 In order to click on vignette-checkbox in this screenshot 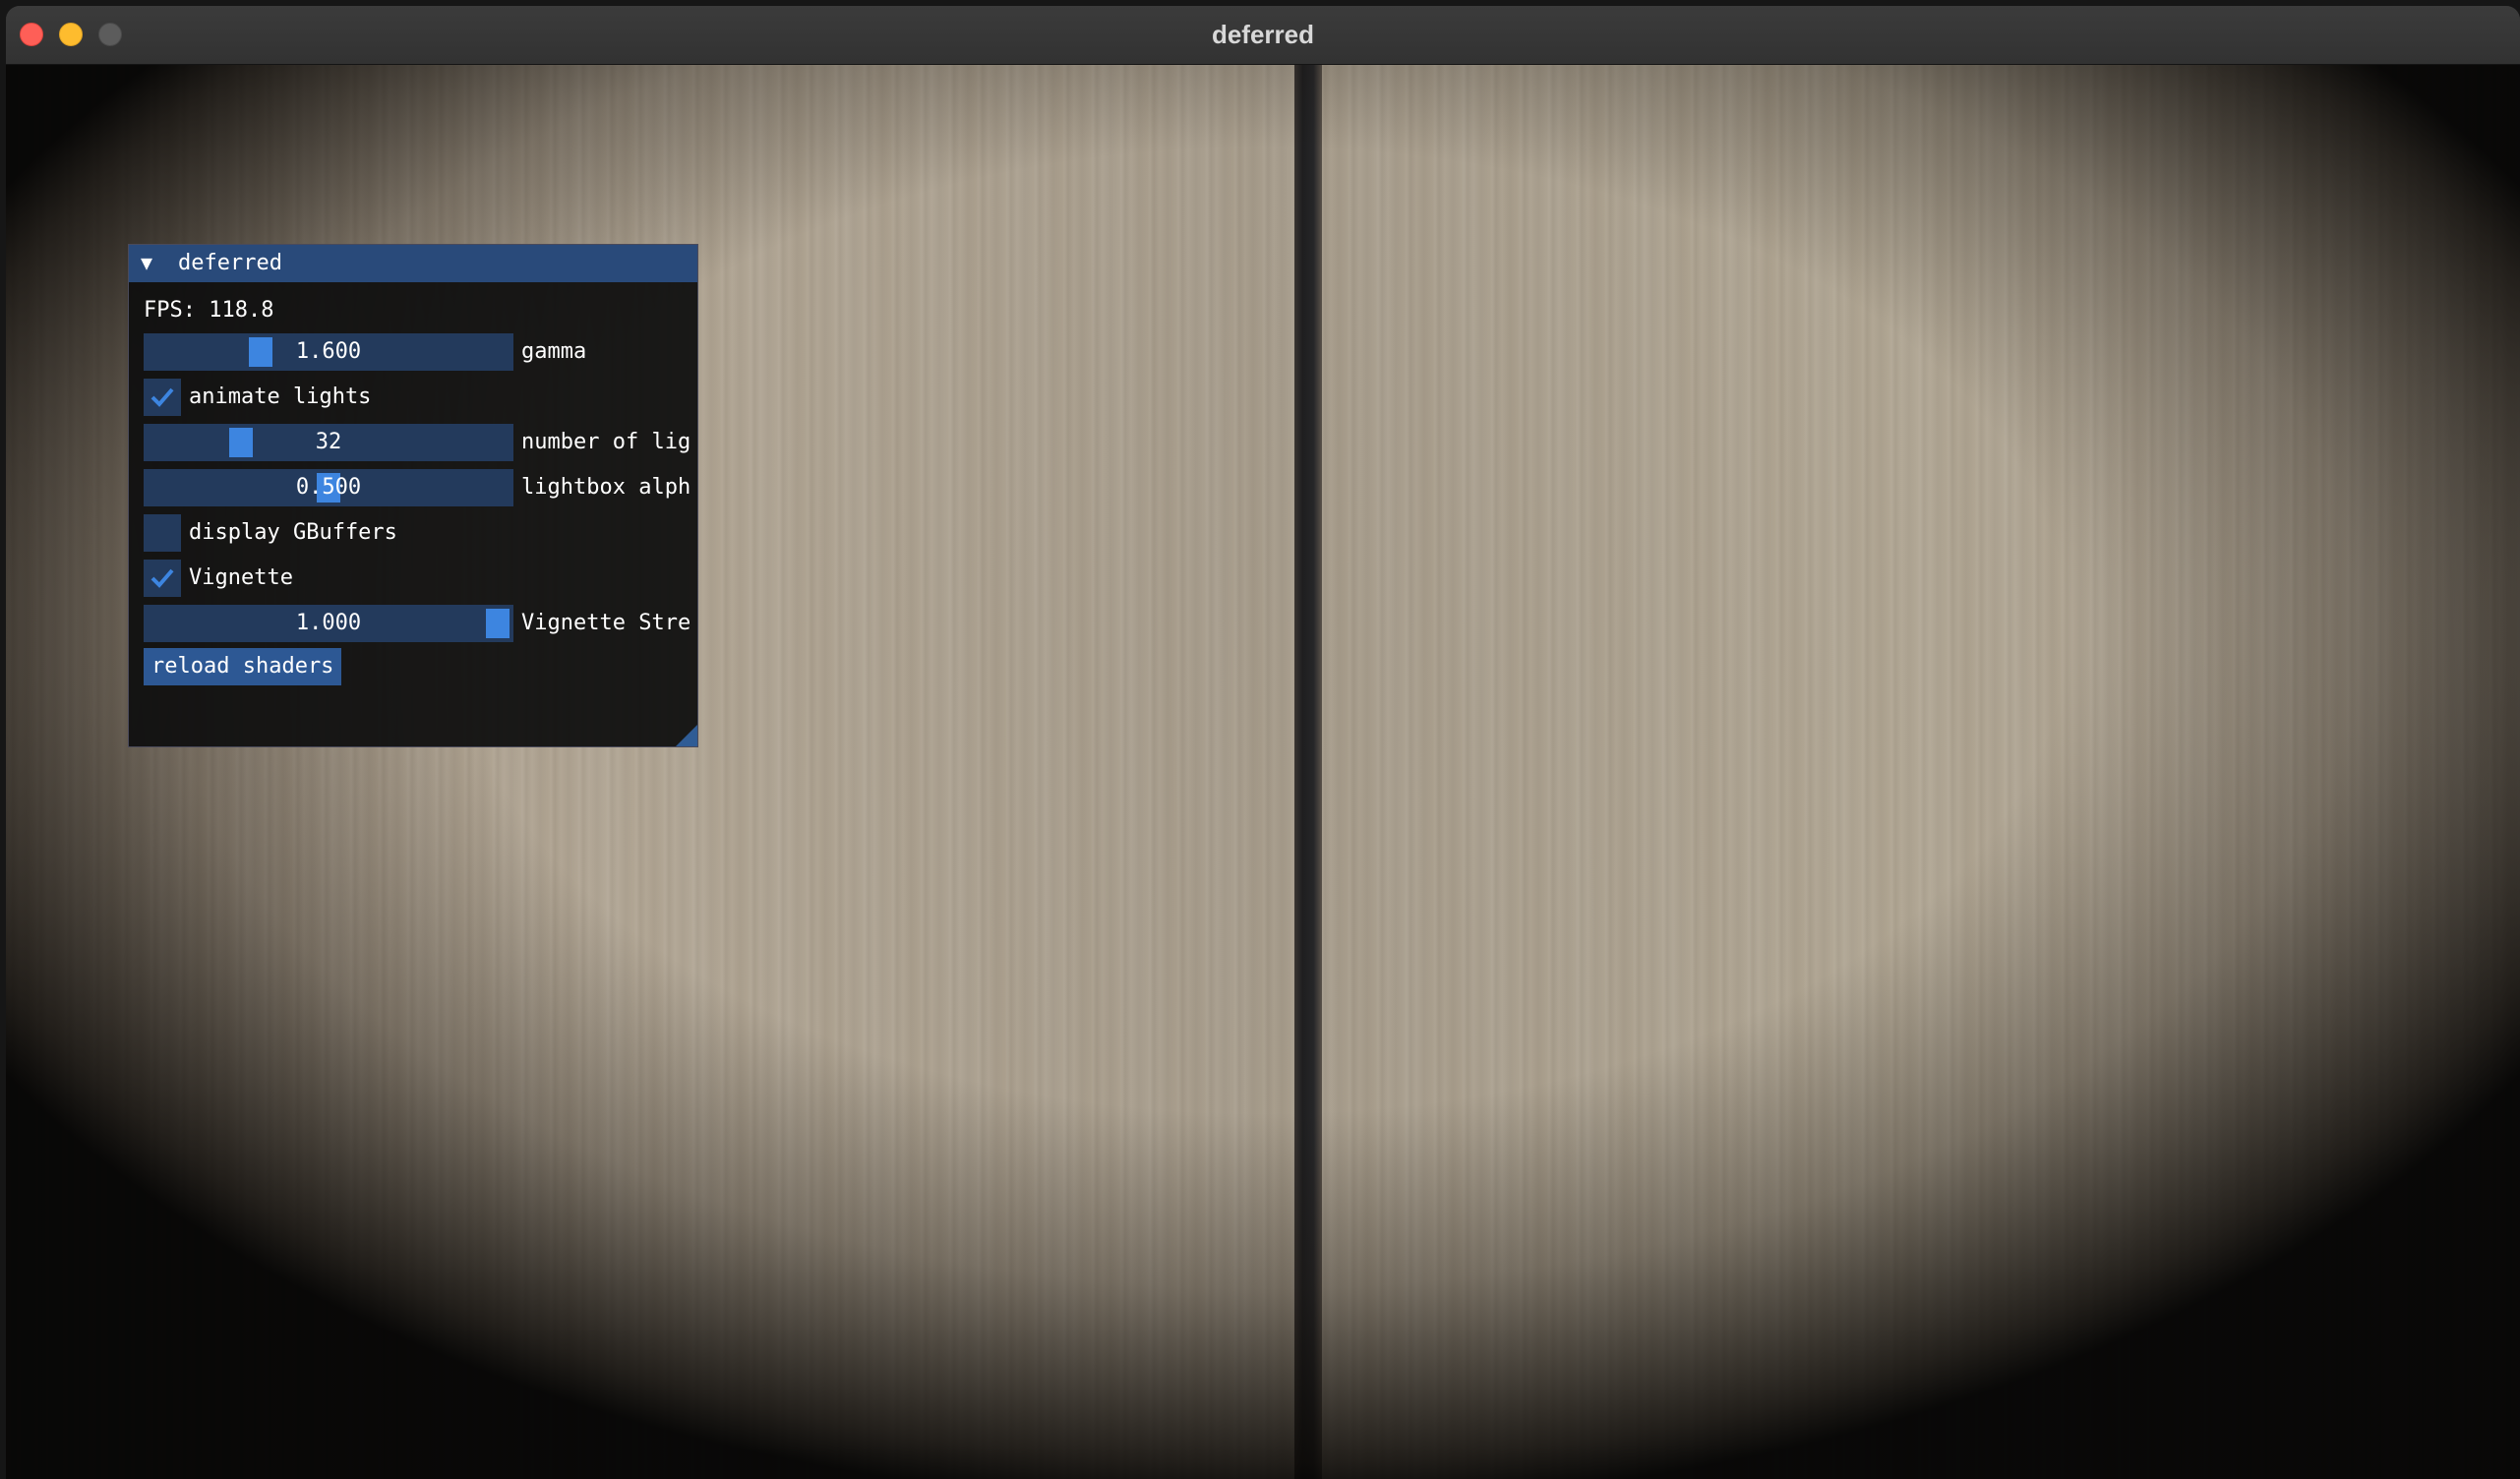, I will do `click(162, 578)`.